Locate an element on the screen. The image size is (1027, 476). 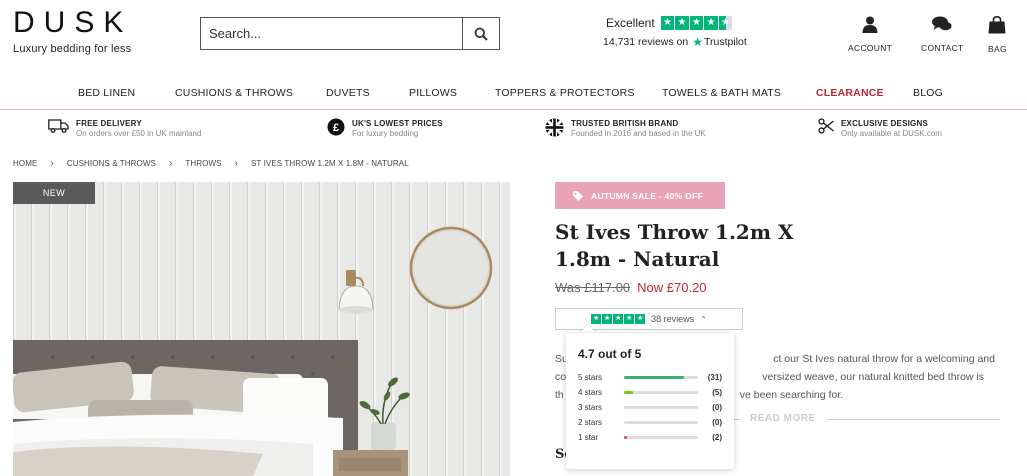
rating-row: 1 star (2) is located at coordinates (650, 437).